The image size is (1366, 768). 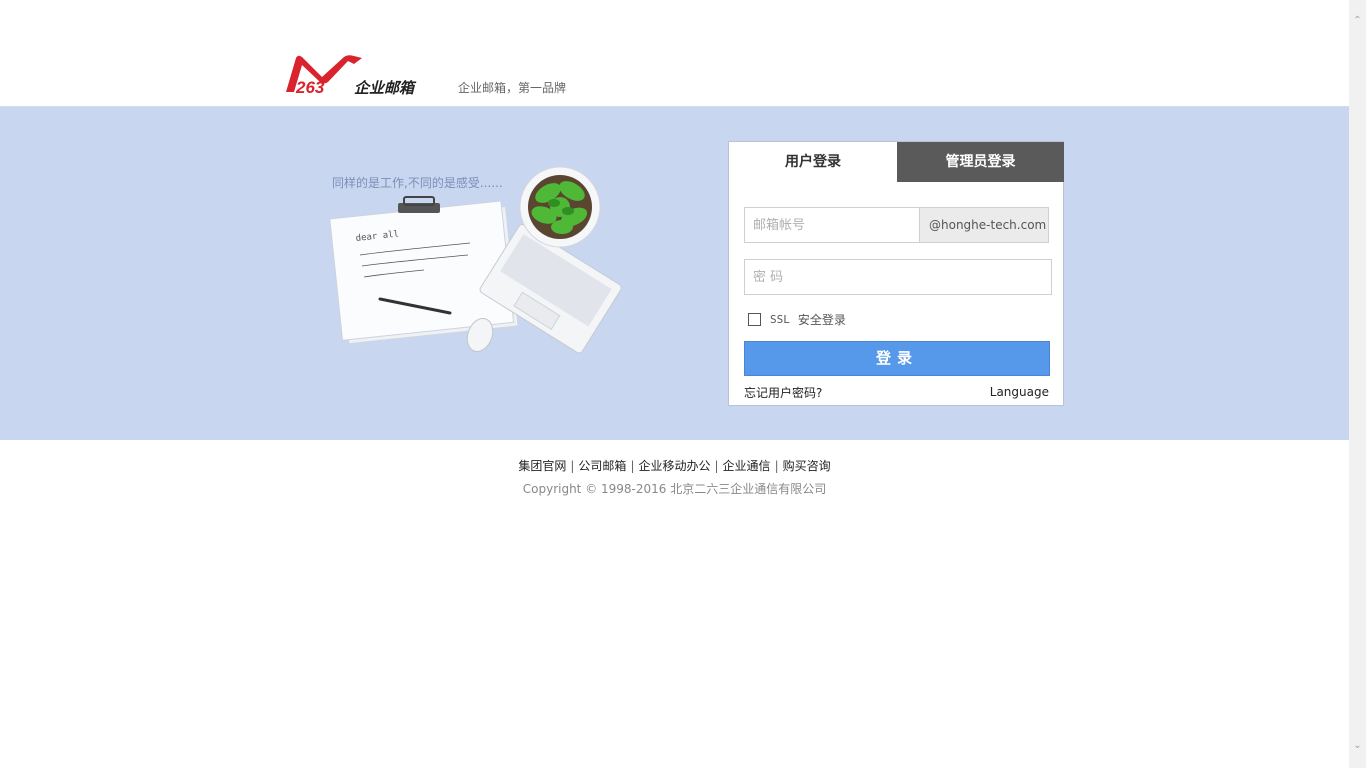 I want to click on ssl-label: 安全登录, so click(x=821, y=319).